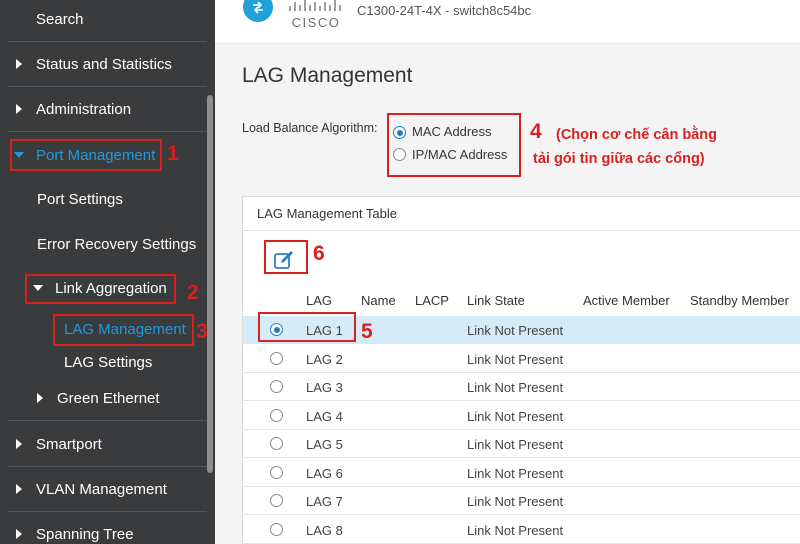 This screenshot has width=800, height=544. I want to click on sidebar-item-label: Administration, so click(84, 109).